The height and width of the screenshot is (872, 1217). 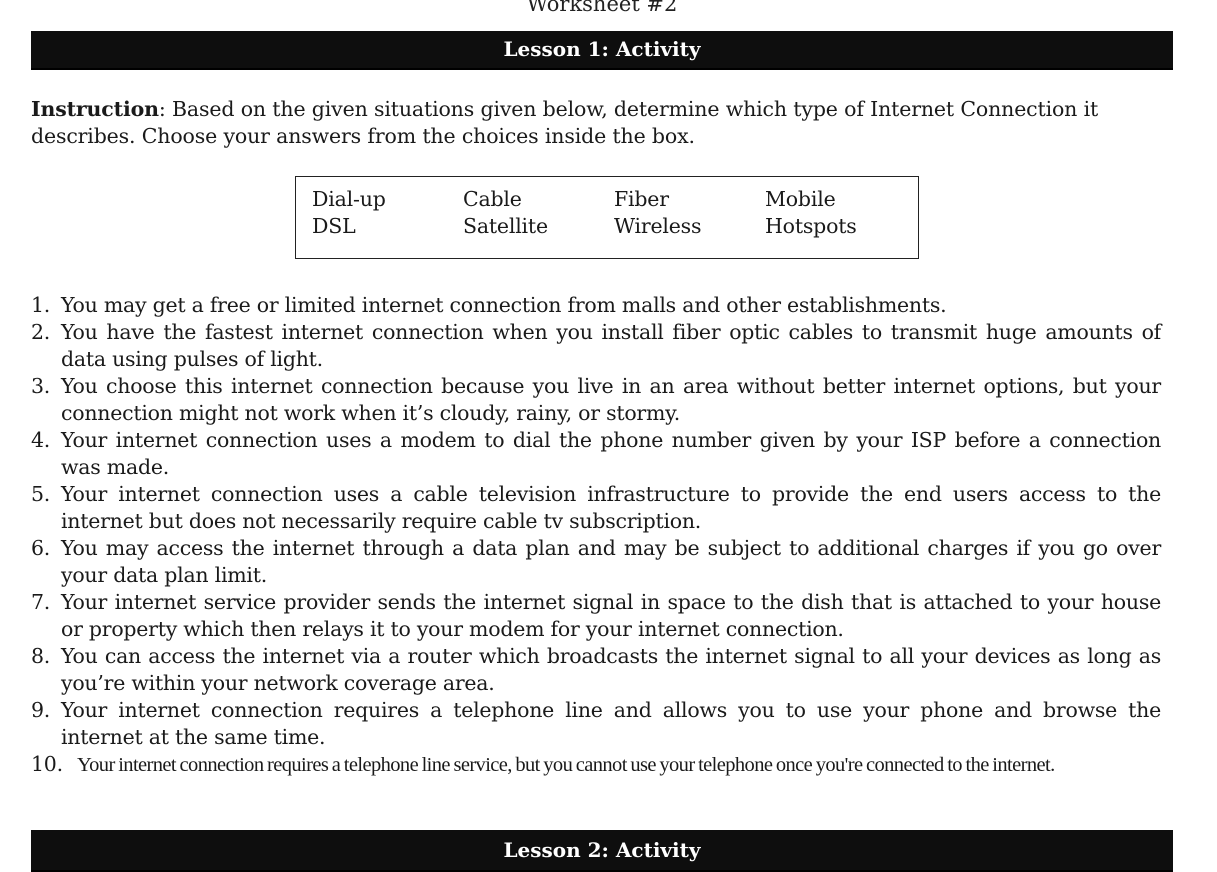 What do you see at coordinates (334, 226) in the screenshot?
I see `choice-dsl: DSL` at bounding box center [334, 226].